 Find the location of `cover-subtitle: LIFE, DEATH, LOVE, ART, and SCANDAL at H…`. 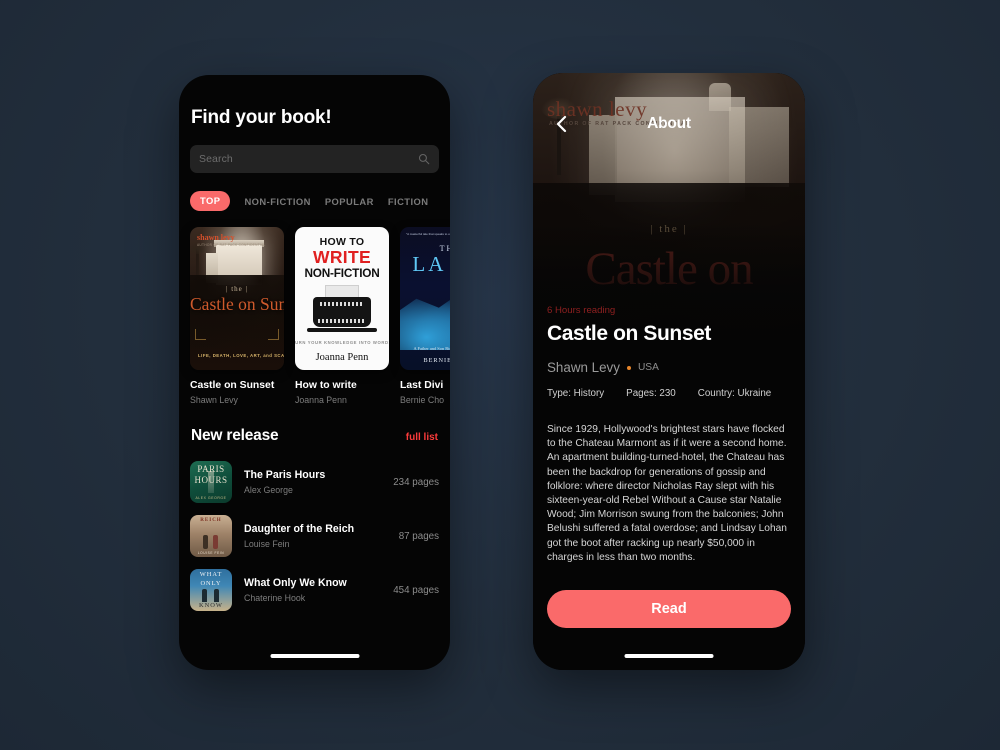

cover-subtitle: LIFE, DEATH, LOVE, ART, and SCANDAL at H… is located at coordinates (241, 355).